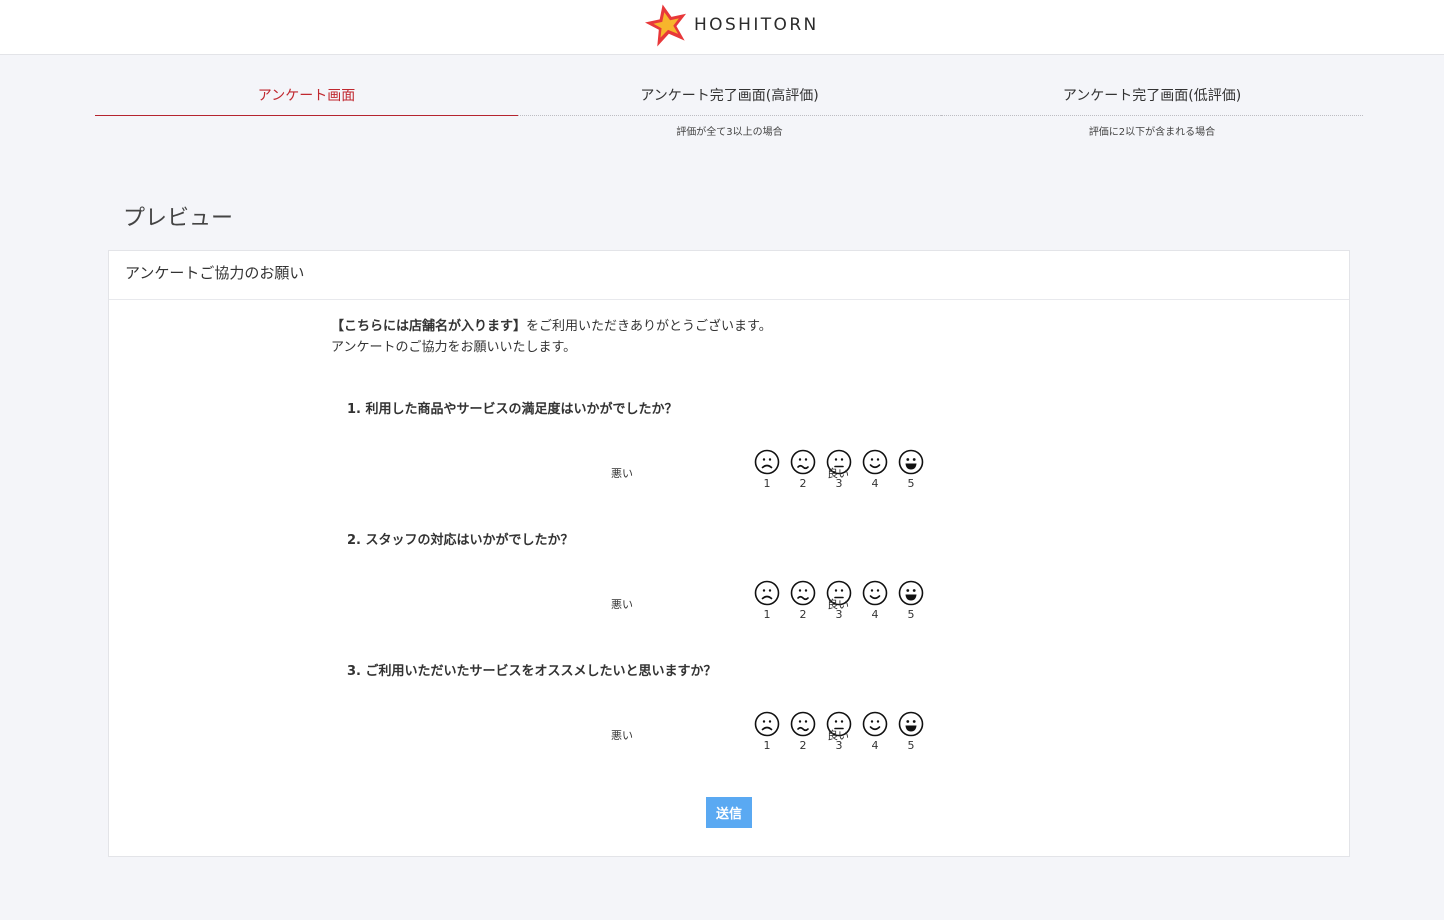 The width and height of the screenshot is (1444, 920). I want to click on rating-scale-3: 悪い 1 2 3 4 5 良い, so click(756, 736).